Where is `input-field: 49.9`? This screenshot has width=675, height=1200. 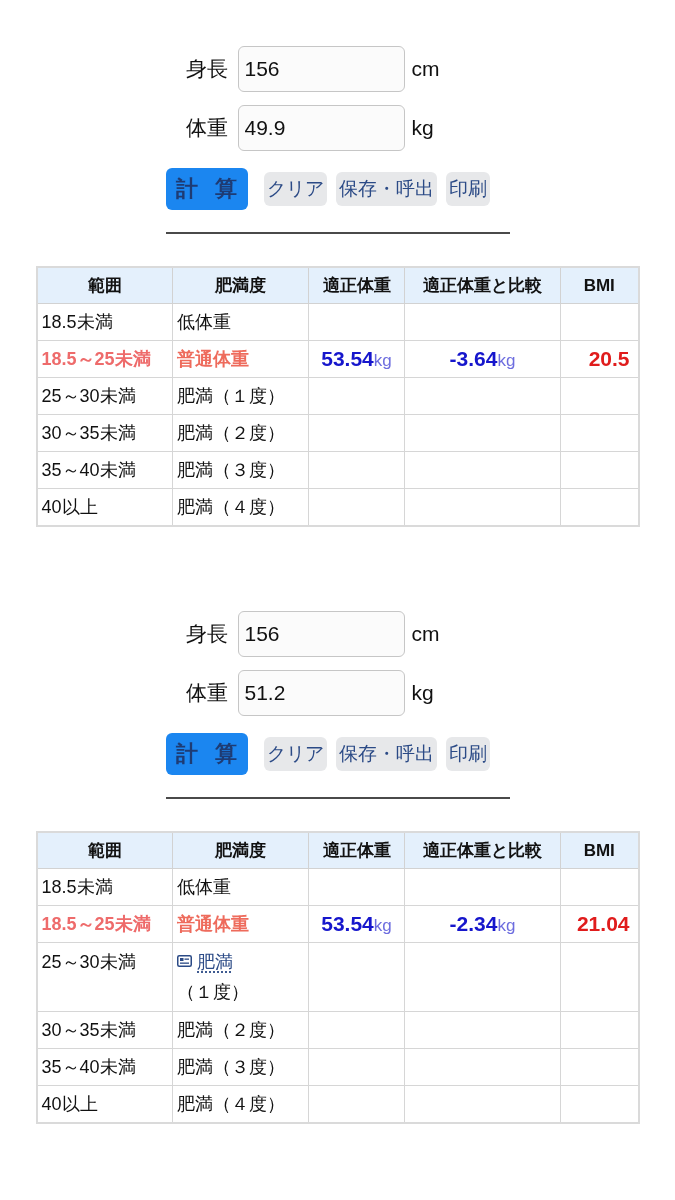
input-field: 49.9 is located at coordinates (321, 128).